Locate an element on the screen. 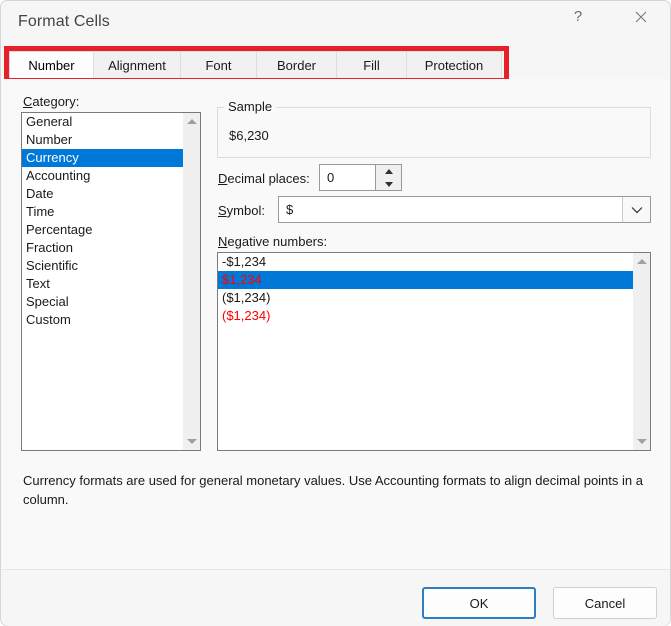 This screenshot has height=626, width=671. tab-fill-label: Fill is located at coordinates (371, 65).